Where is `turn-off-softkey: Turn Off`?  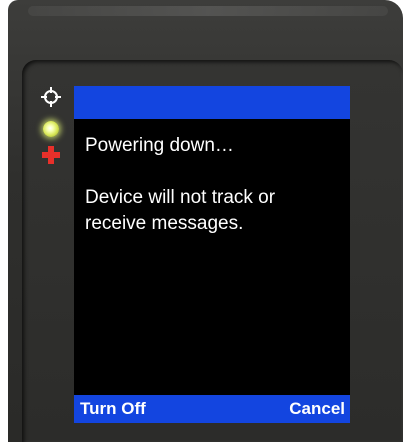
turn-off-softkey: Turn Off is located at coordinates (113, 409).